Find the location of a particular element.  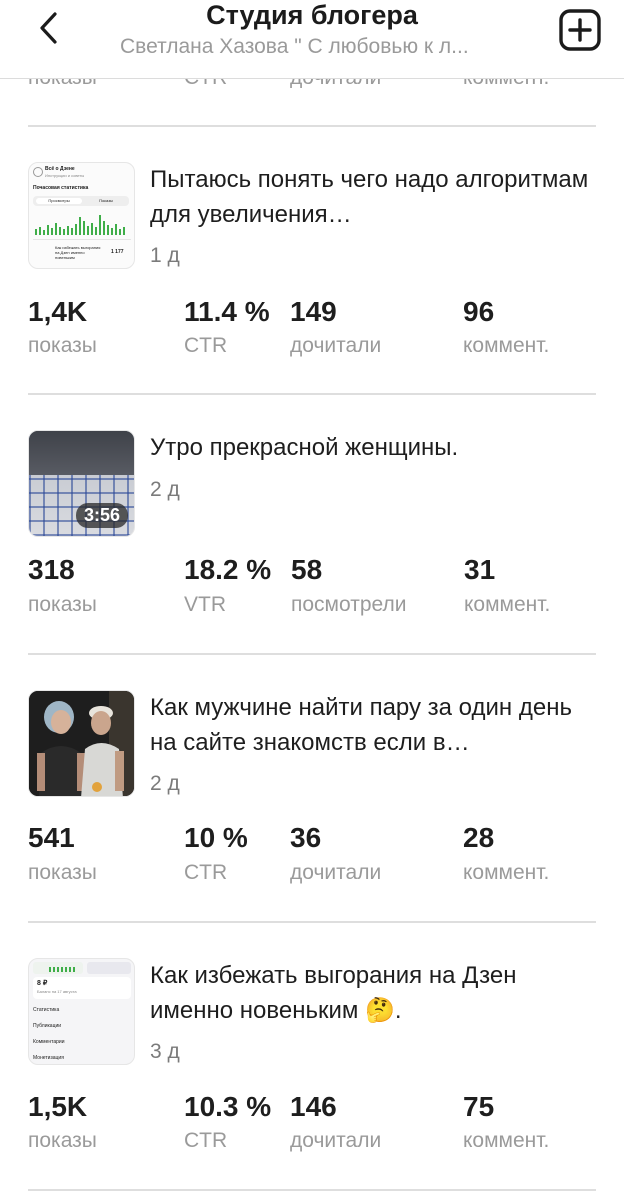

stat-value: 10 % is located at coordinates (216, 837).